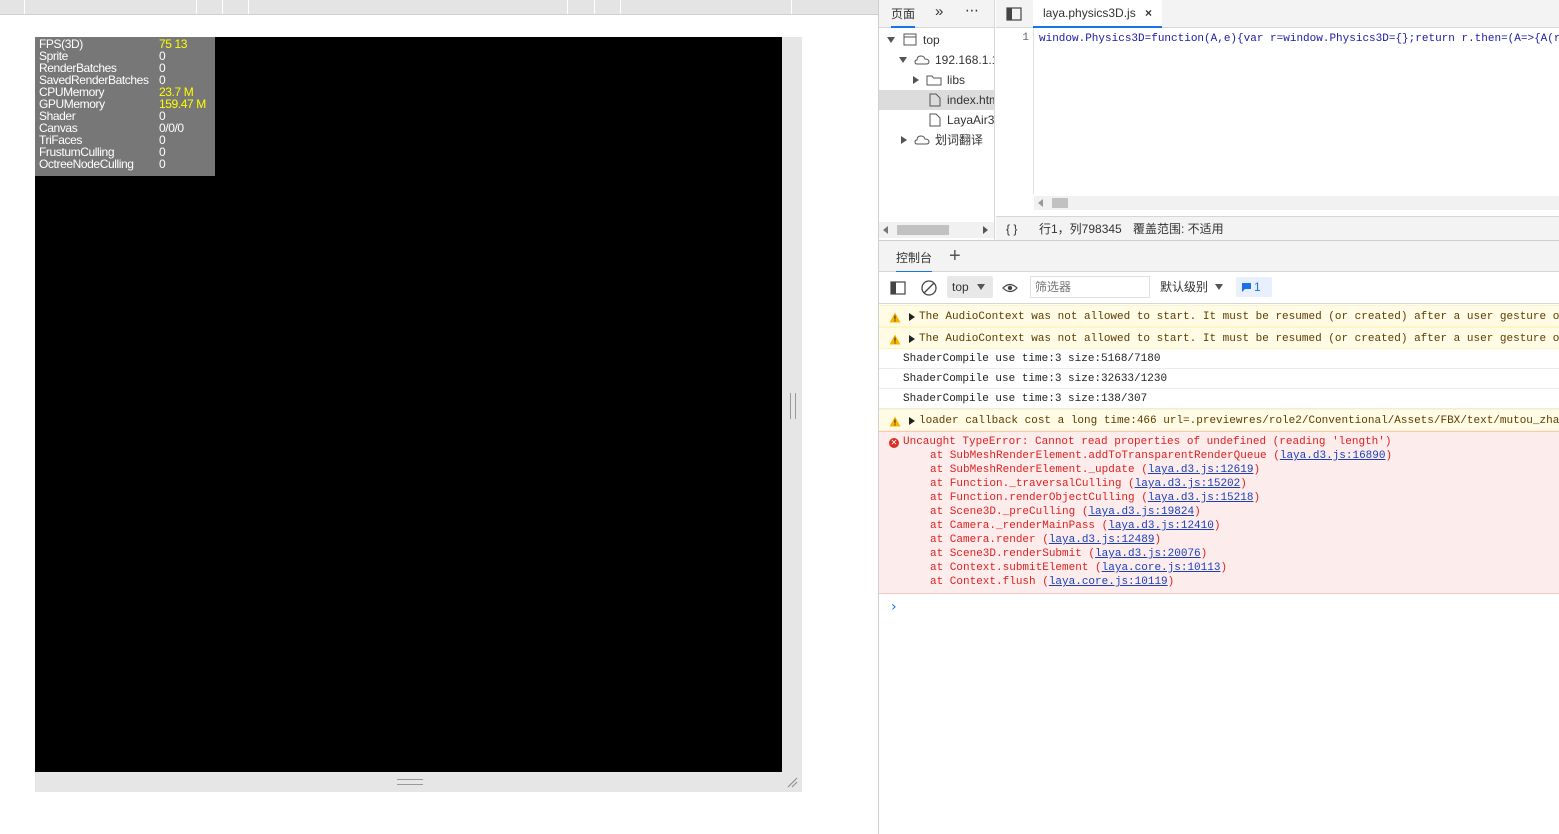  I want to click on log-level-label: 默认级别, so click(1184, 287).